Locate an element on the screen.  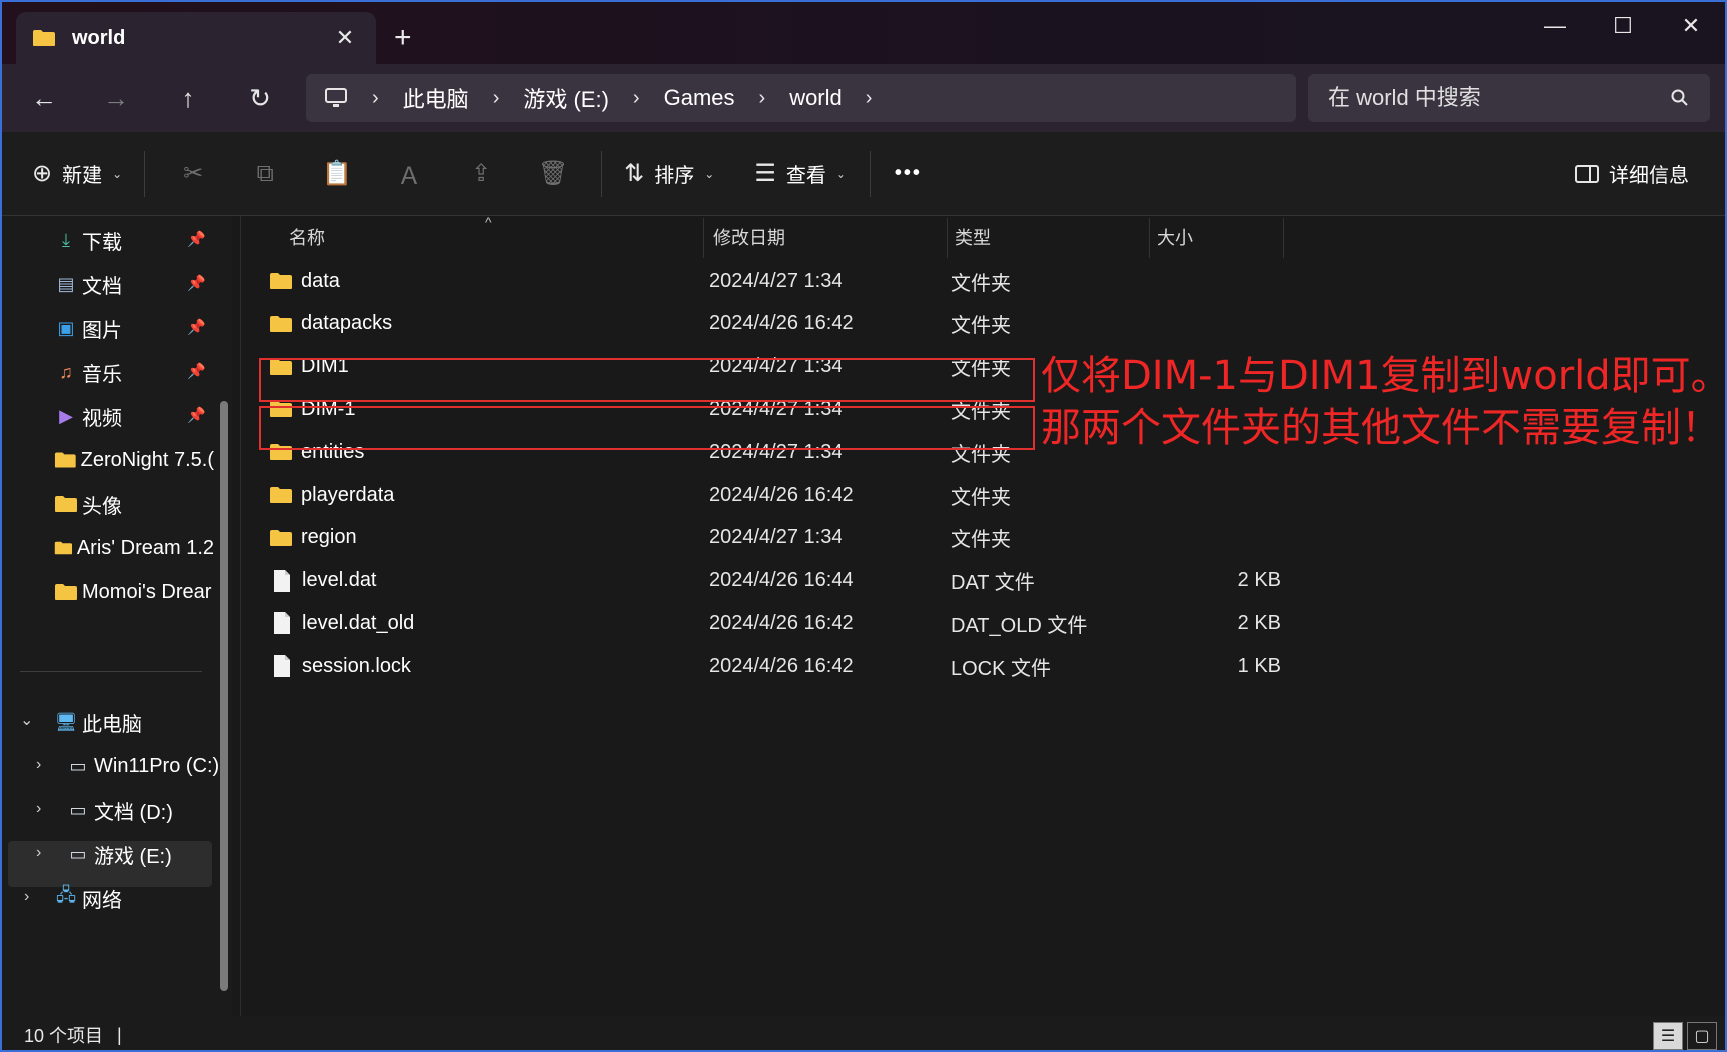
new-button: ⊕ 新建 ⌄ is located at coordinates (77, 174).